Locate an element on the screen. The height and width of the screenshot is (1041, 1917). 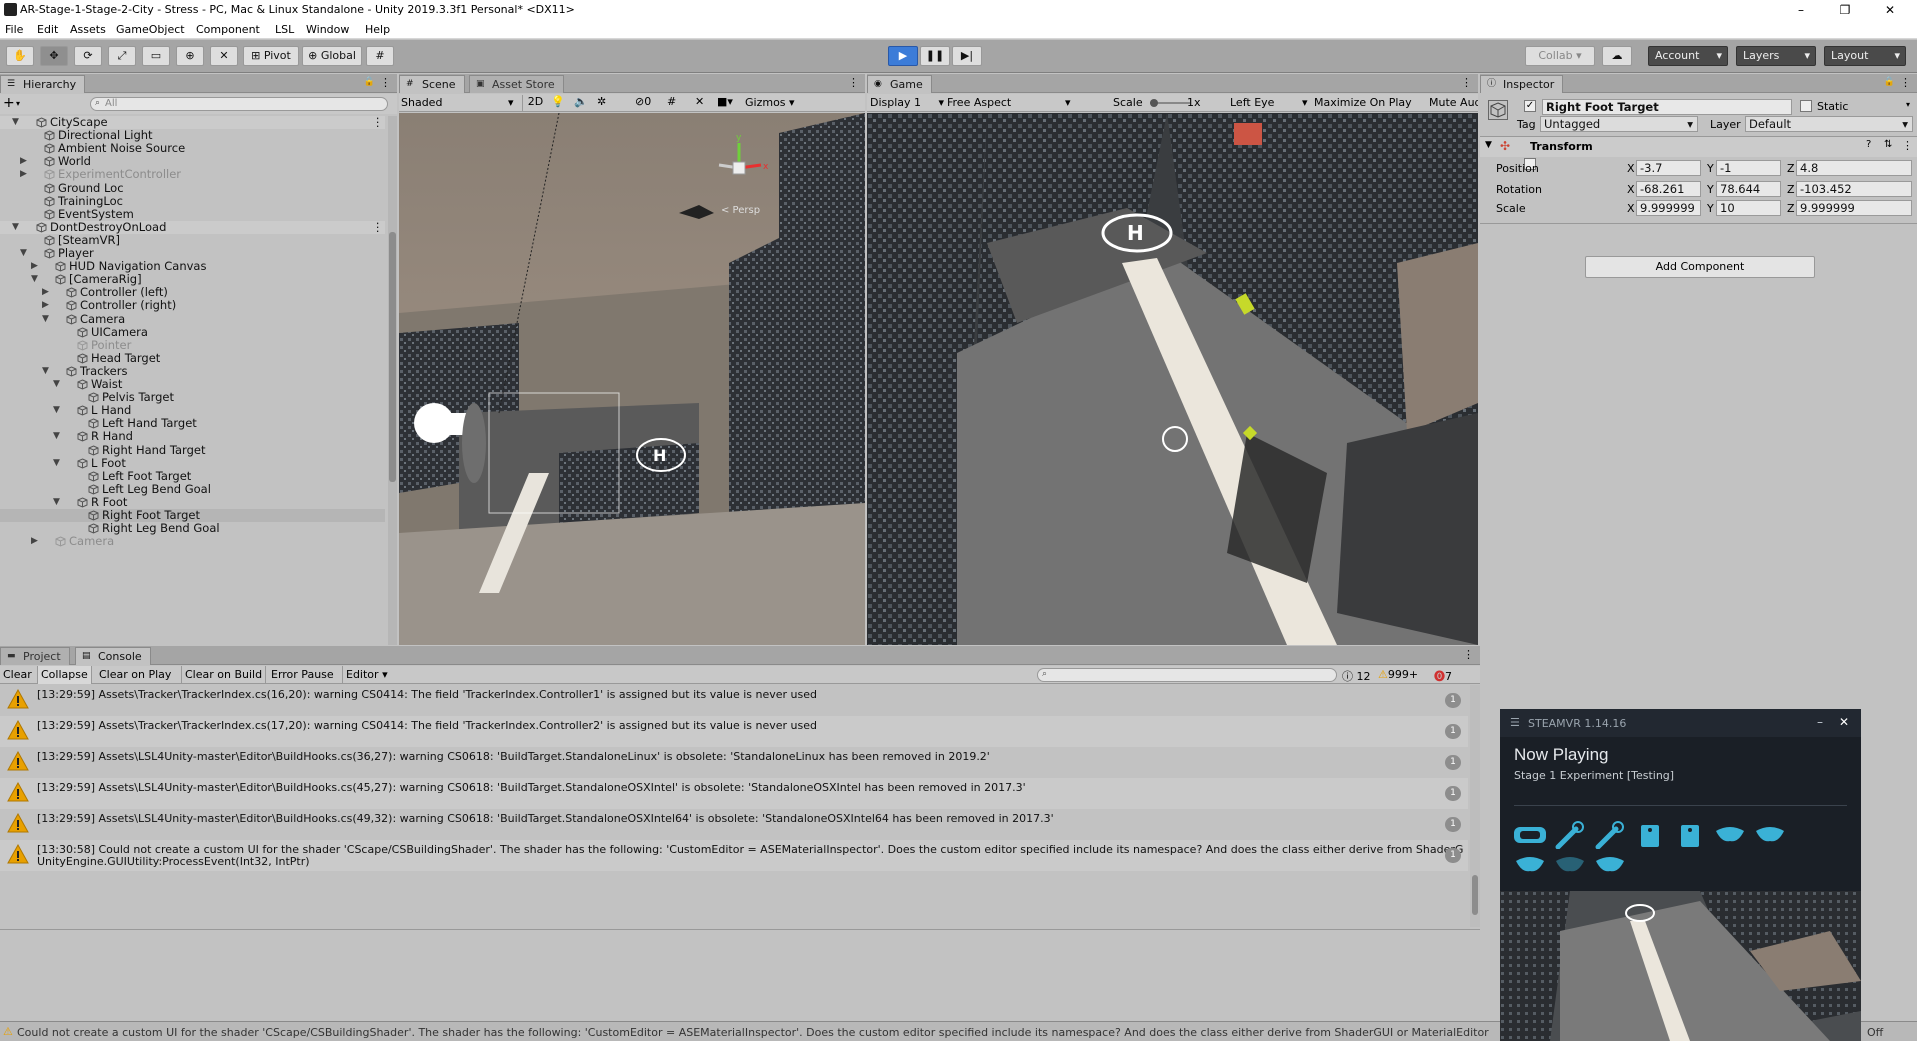
rotation-z-field: -103.452 is located at coordinates (1854, 189).